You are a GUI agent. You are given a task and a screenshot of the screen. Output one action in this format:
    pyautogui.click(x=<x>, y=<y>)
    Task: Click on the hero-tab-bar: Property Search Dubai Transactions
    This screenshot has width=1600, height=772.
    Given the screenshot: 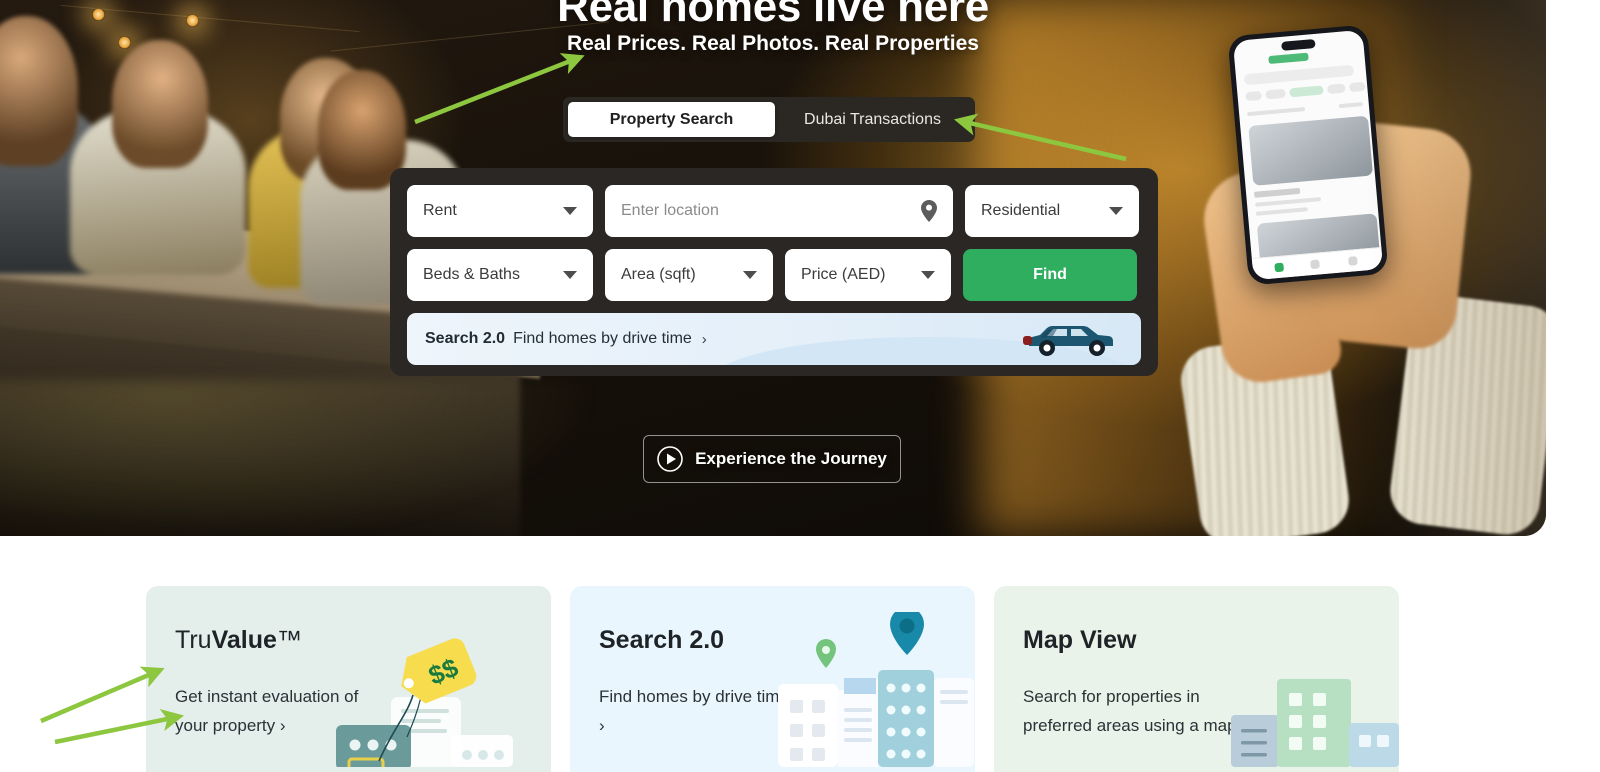 What is the action you would take?
    pyautogui.click(x=769, y=119)
    